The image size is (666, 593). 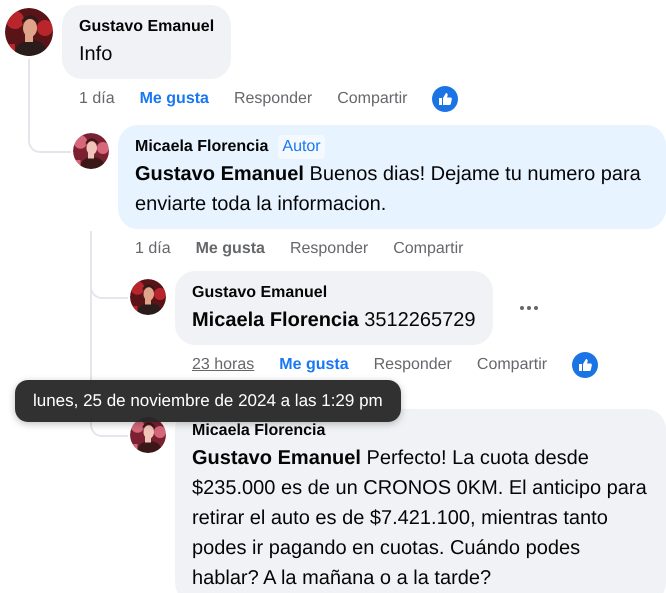 What do you see at coordinates (223, 365) in the screenshot?
I see `timestamp-link: 23 horas` at bounding box center [223, 365].